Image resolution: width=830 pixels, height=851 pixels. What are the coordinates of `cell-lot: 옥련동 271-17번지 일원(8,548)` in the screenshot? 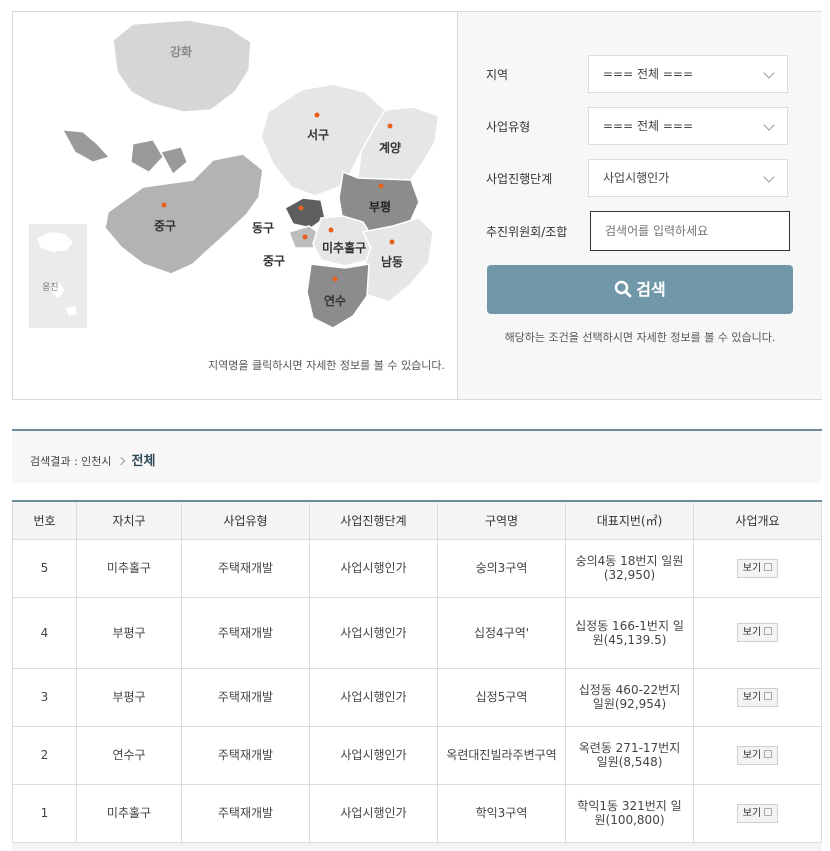 It's located at (629, 755).